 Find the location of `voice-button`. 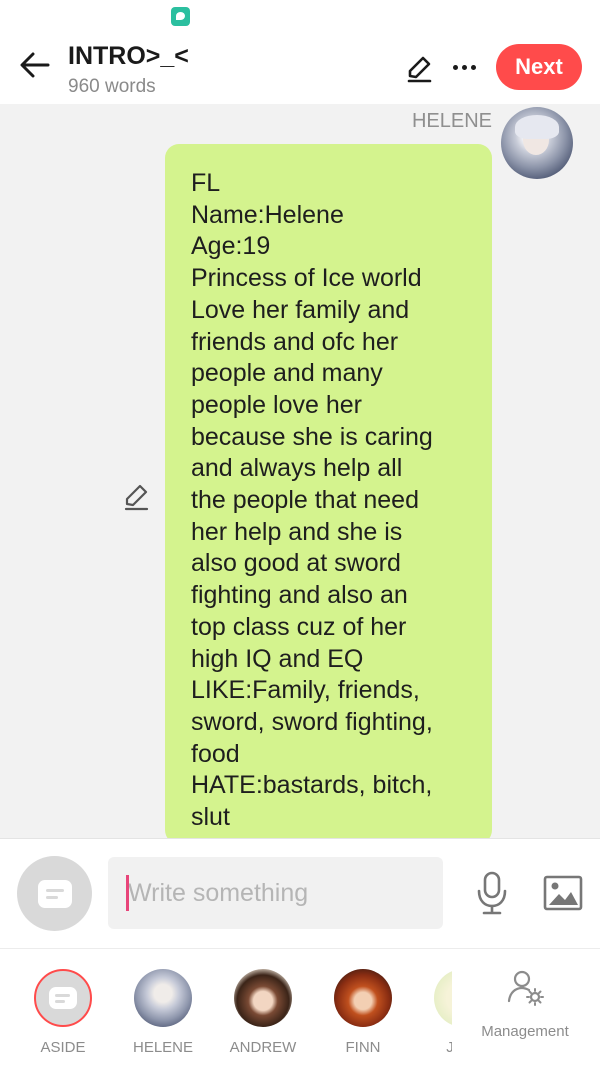

voice-button is located at coordinates (492, 893).